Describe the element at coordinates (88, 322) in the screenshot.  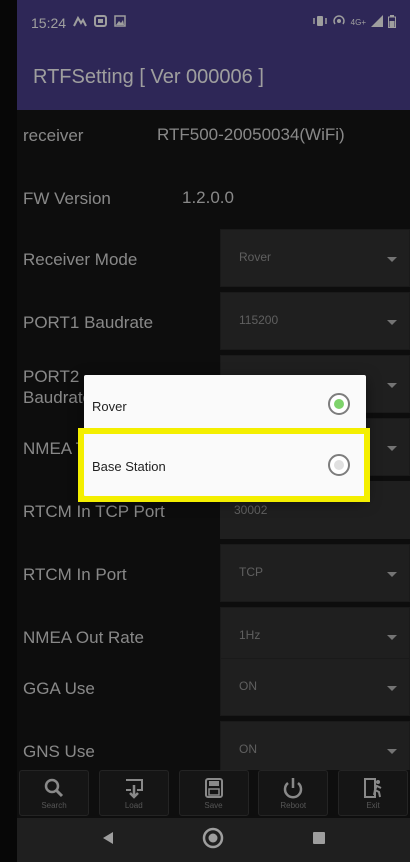
I see `port1-baudrate-label: PORT1 Baudrate` at that location.